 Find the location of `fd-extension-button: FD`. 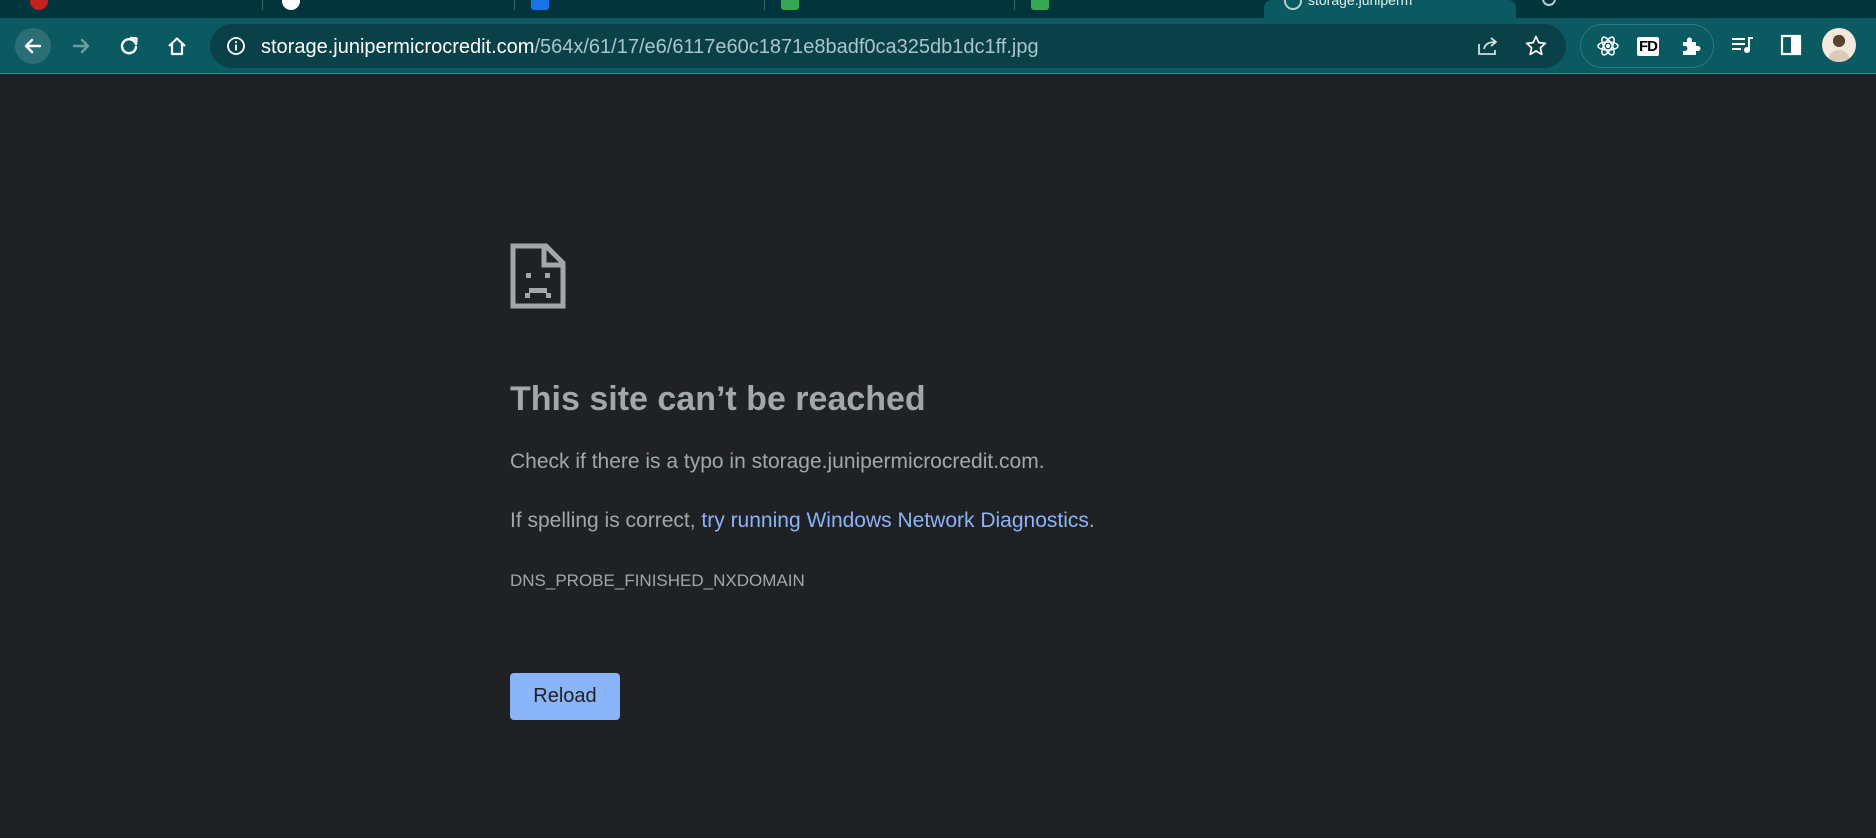

fd-extension-button: FD is located at coordinates (1648, 46).